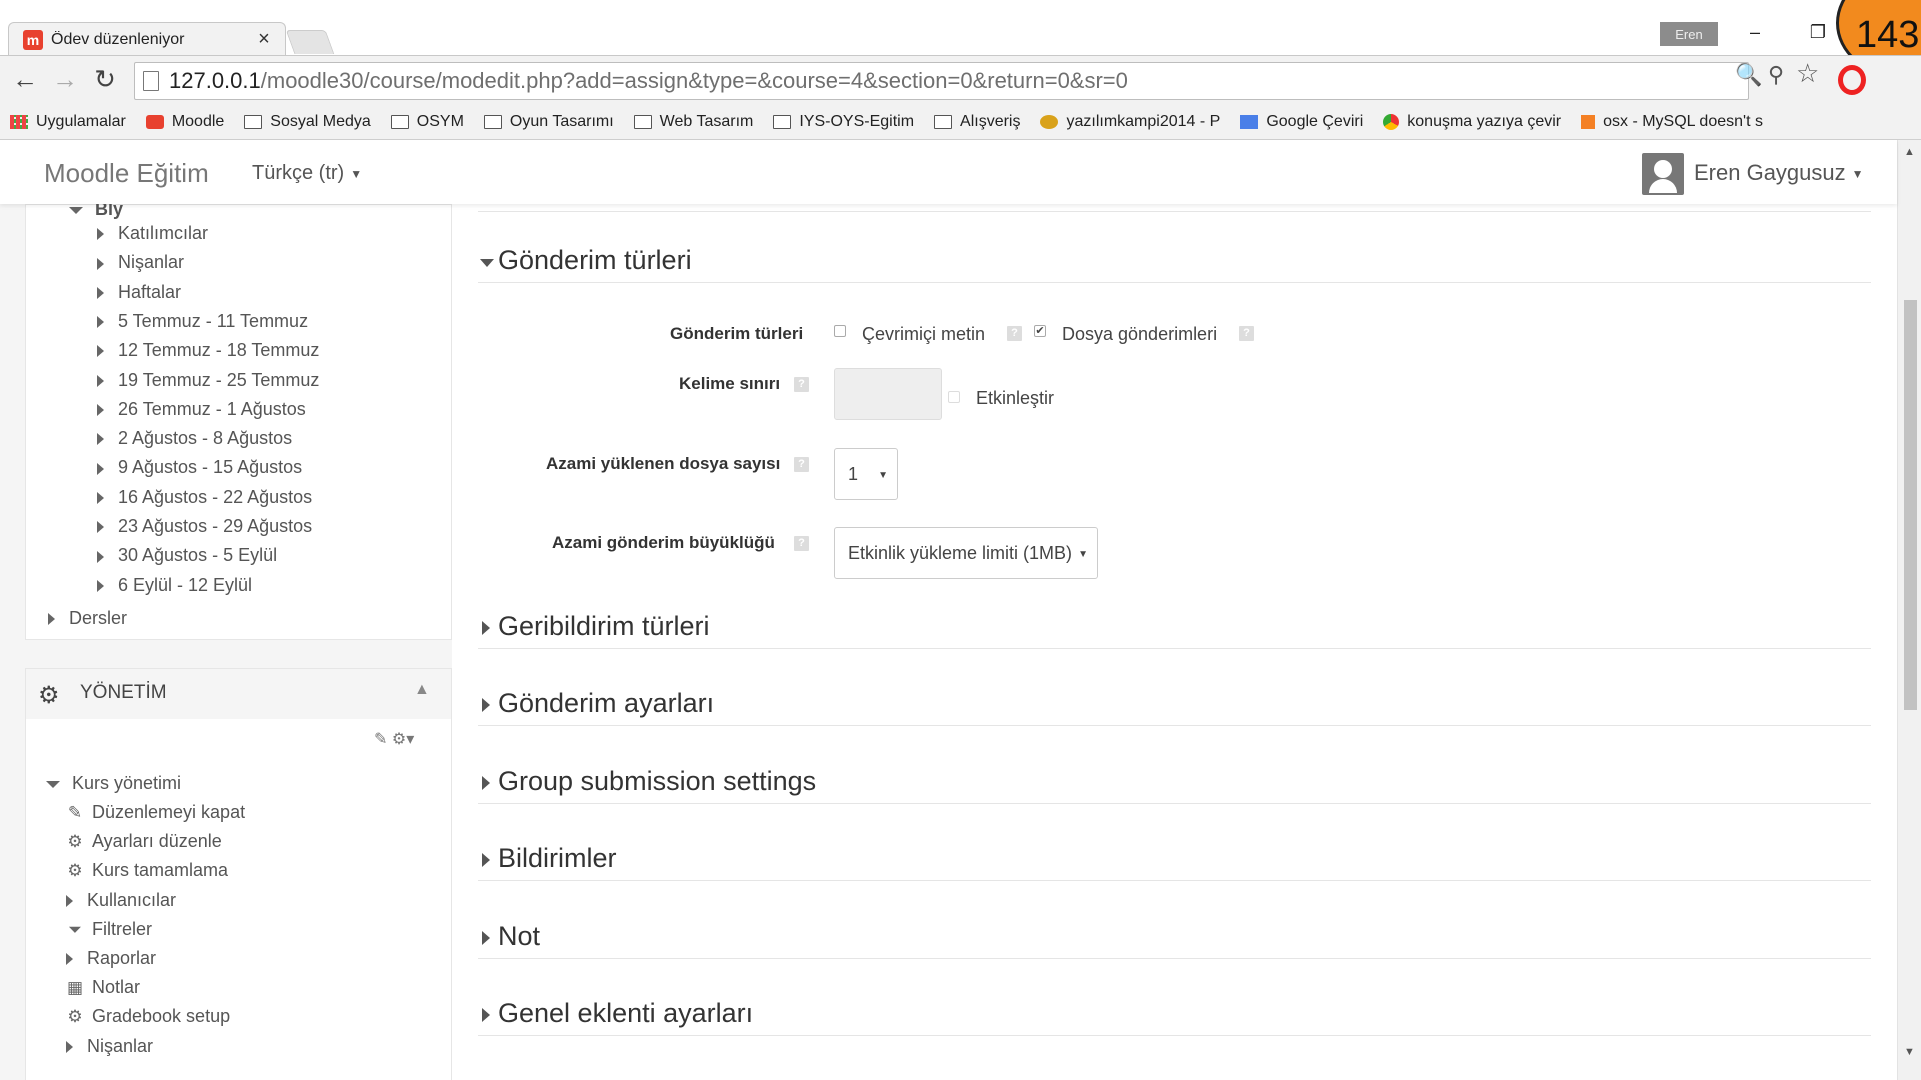 The height and width of the screenshot is (1080, 1921). What do you see at coordinates (118, 39) in the screenshot?
I see `tab-title: Ödev düzenleniyor` at bounding box center [118, 39].